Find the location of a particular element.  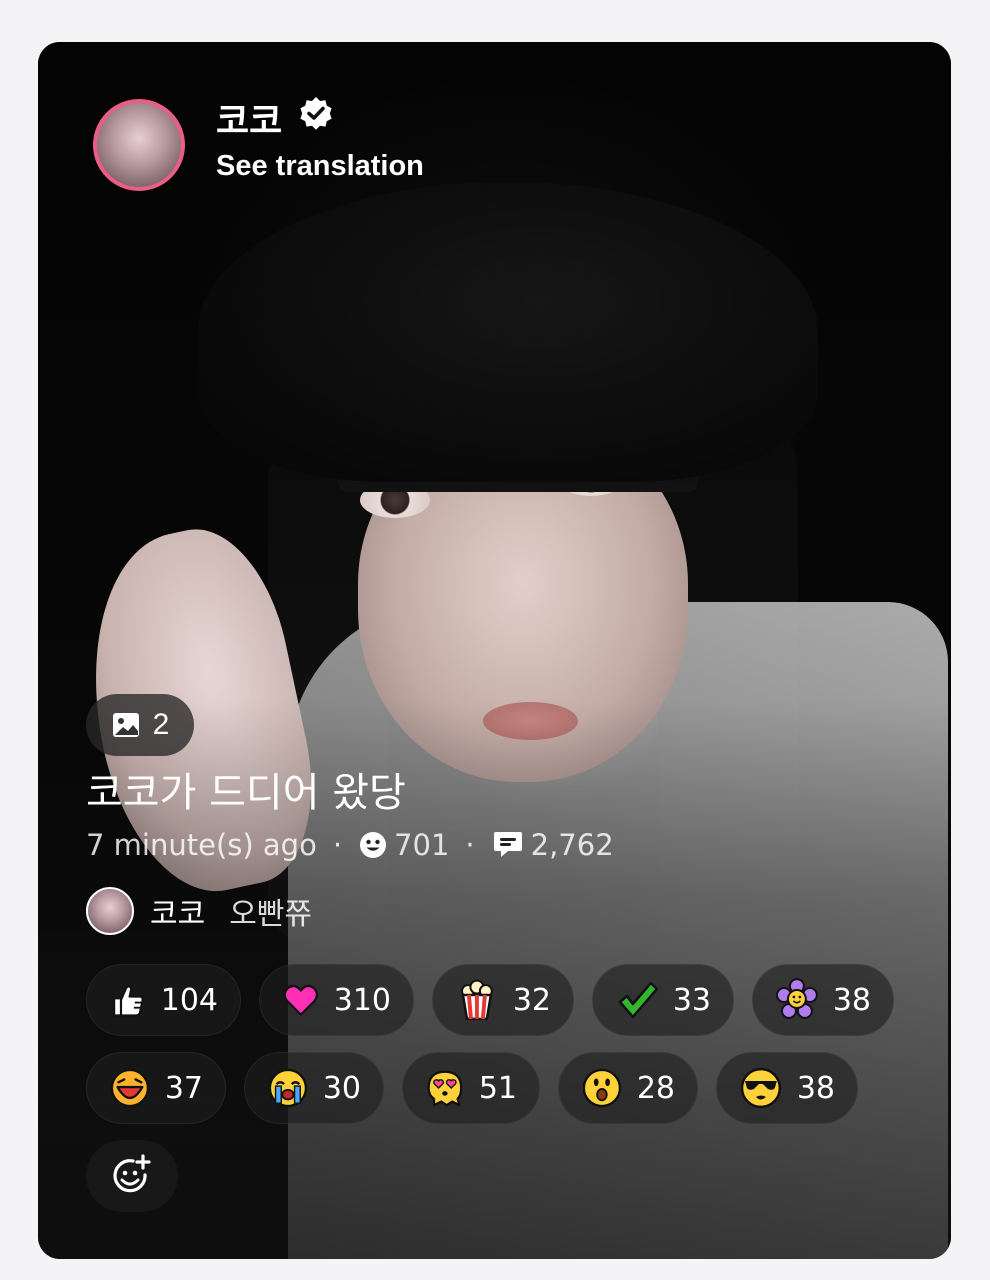

reaction-row-1: 104 310 32 33 38 is located at coordinates (516, 1000).